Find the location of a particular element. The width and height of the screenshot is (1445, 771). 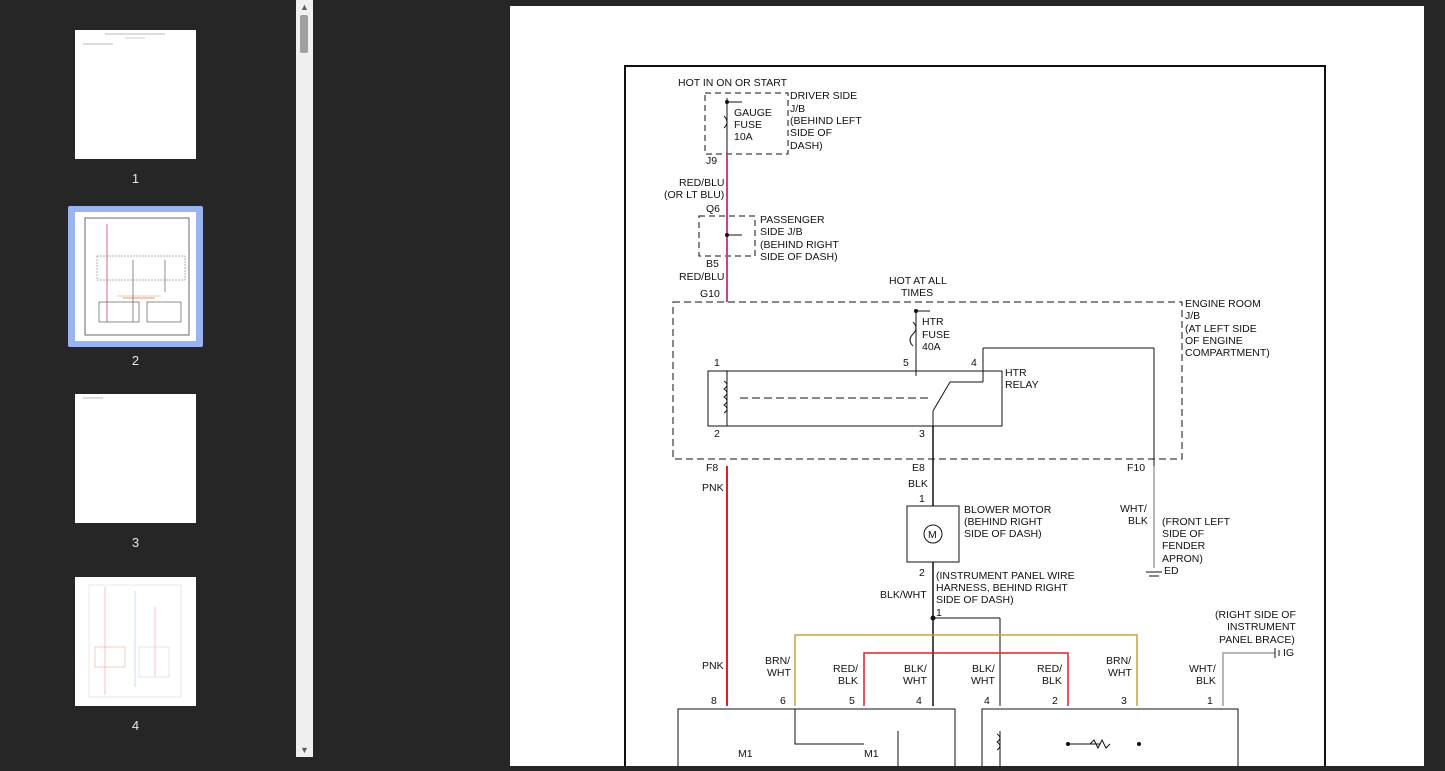

harness-label: (INSTRUMENT PANEL WIRE is located at coordinates (1005, 576).